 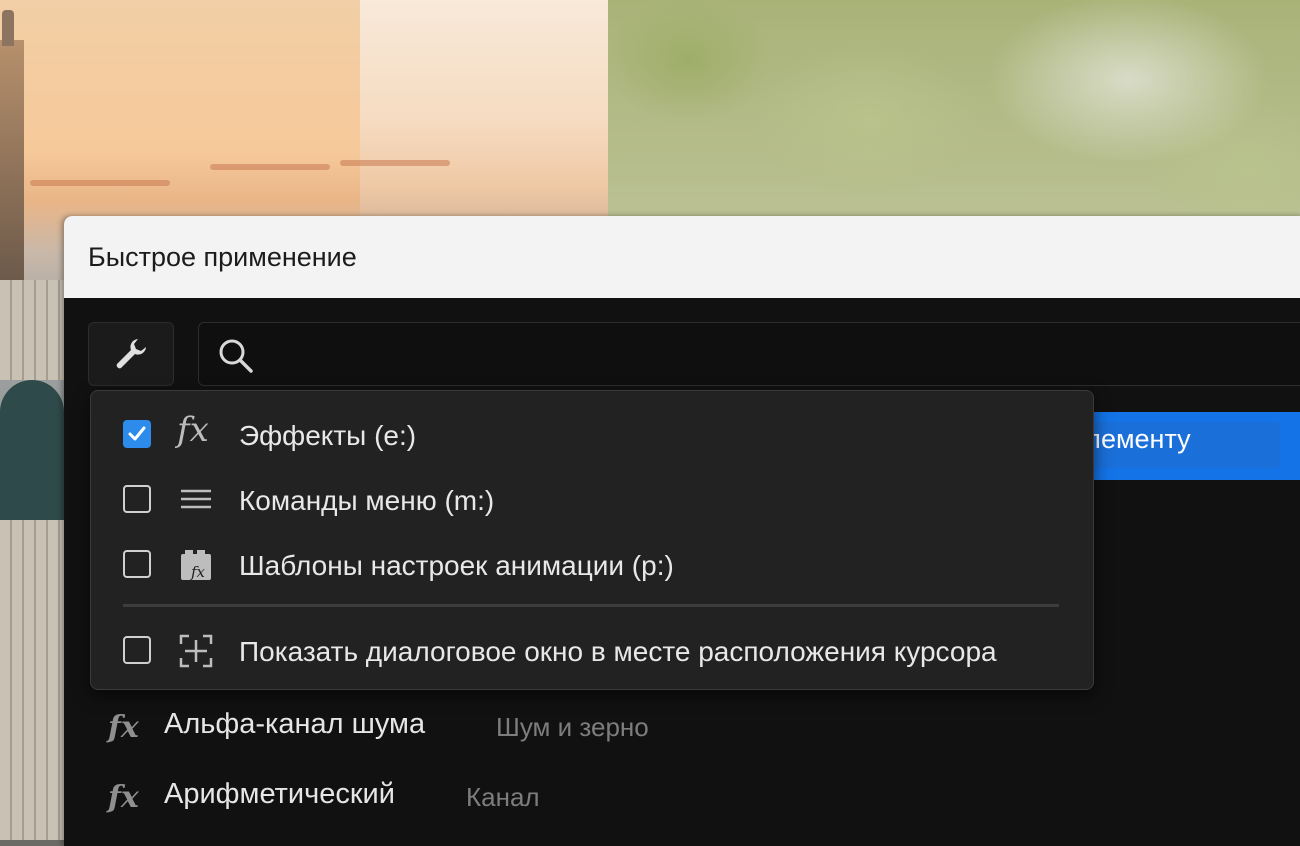 I want to click on settings-button, so click(x=131, y=354).